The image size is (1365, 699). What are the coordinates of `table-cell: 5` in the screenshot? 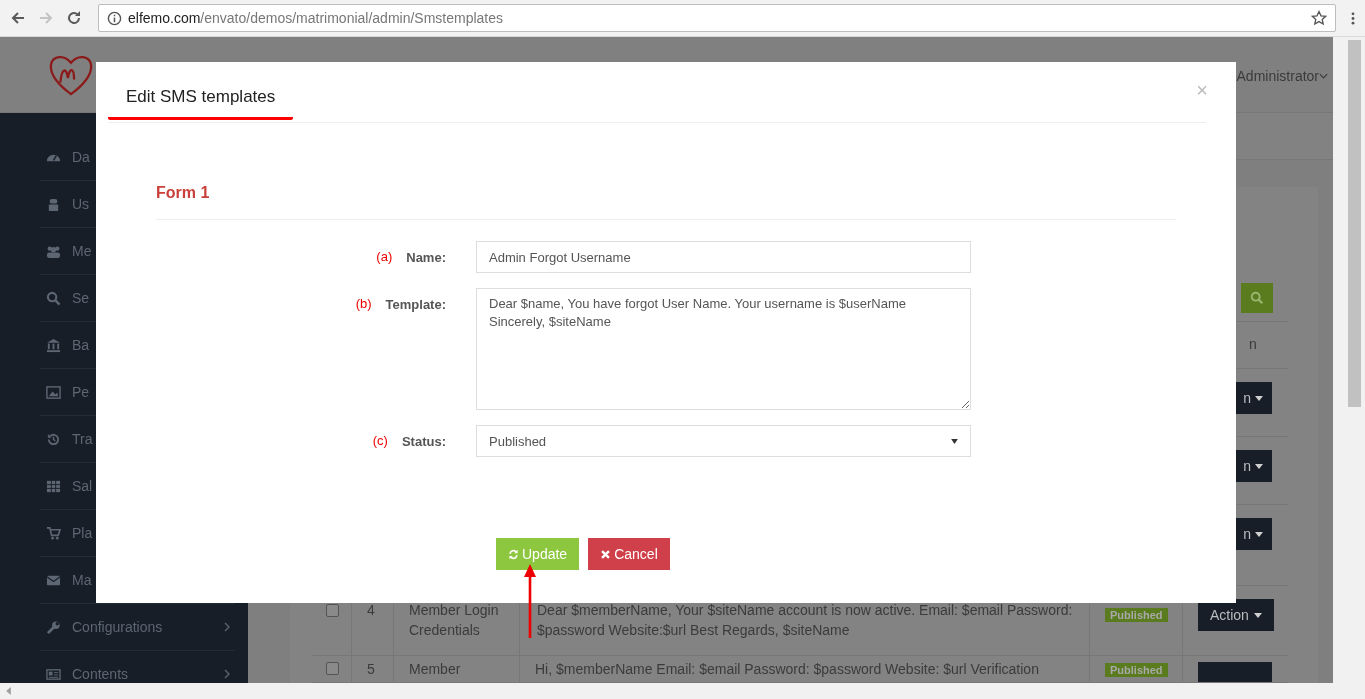 It's located at (371, 669).